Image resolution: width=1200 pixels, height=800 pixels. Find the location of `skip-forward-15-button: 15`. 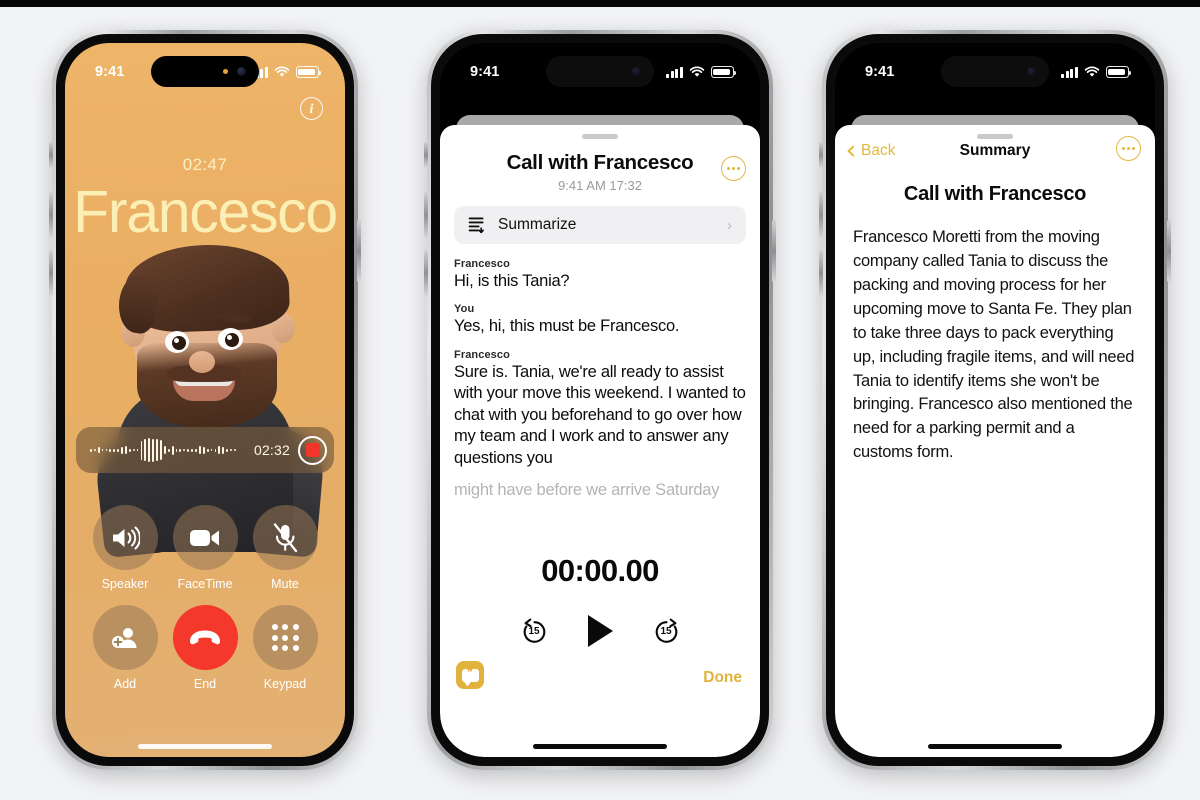

skip-forward-15-button: 15 is located at coordinates (666, 631).